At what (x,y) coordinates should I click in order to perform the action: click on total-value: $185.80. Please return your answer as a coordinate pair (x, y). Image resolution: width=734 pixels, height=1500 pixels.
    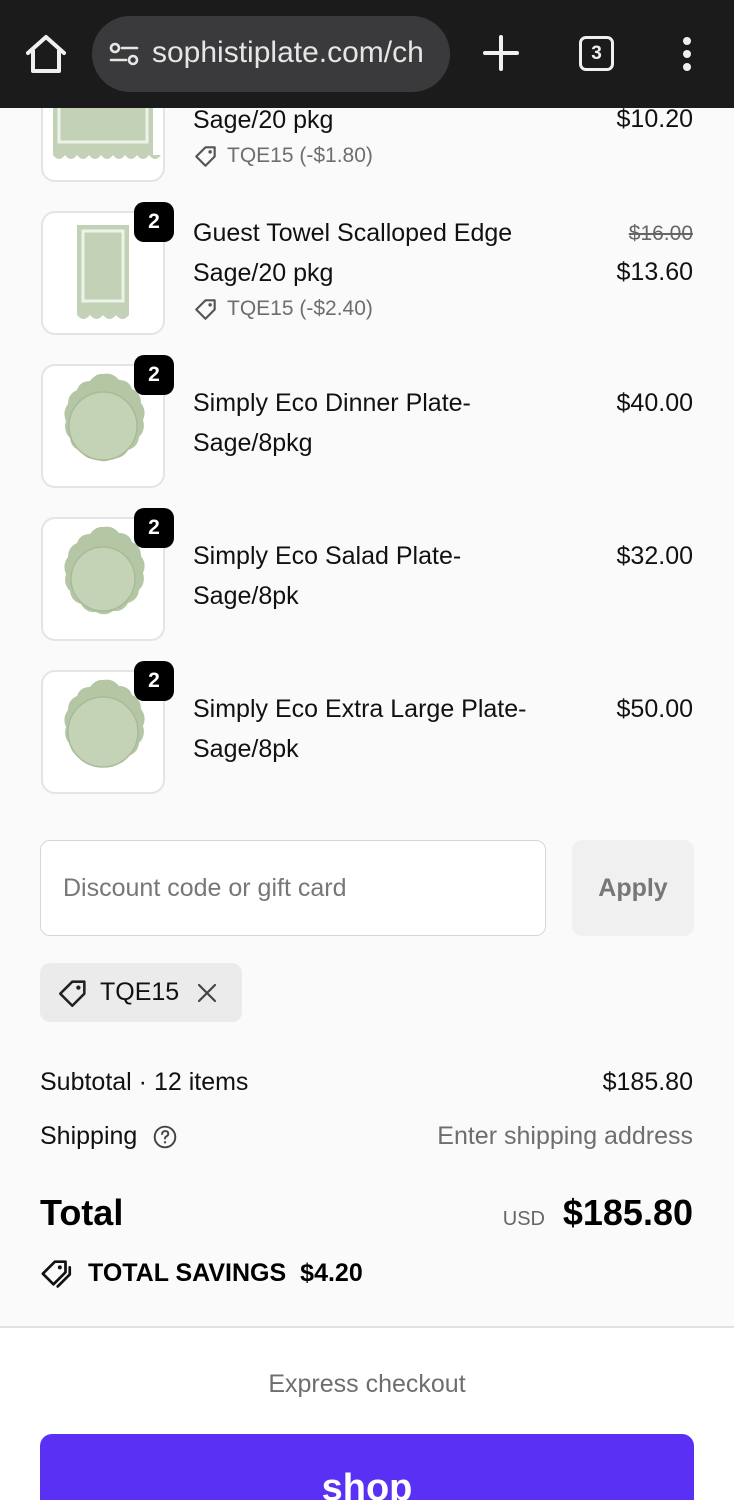
    Looking at the image, I should click on (627, 1212).